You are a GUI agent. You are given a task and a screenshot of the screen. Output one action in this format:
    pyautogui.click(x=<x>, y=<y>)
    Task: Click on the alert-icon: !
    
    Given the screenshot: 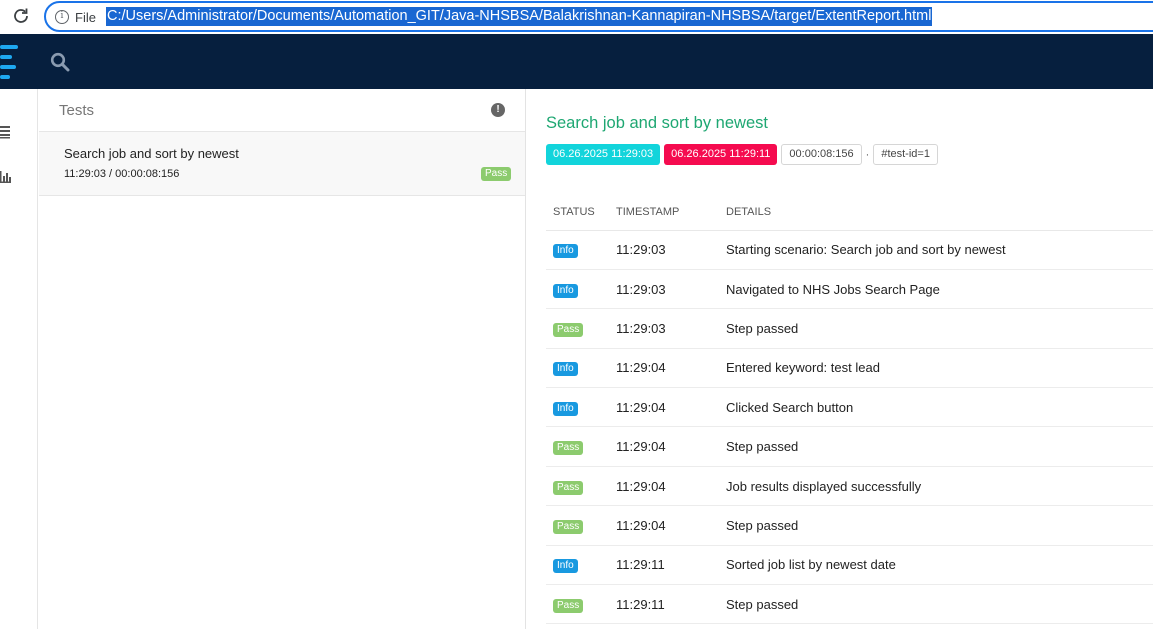 What is the action you would take?
    pyautogui.click(x=498, y=110)
    